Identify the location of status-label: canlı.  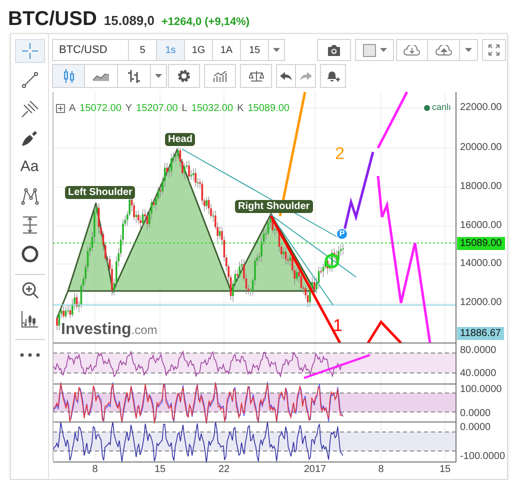
(442, 107).